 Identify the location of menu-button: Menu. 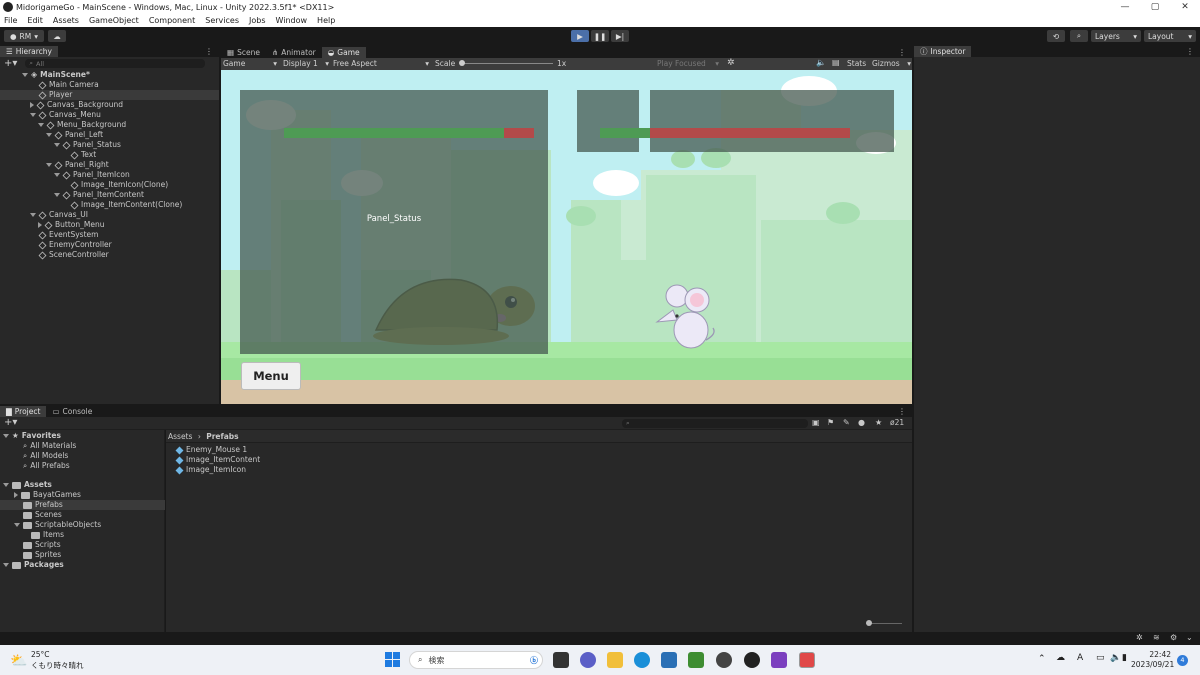
(271, 376).